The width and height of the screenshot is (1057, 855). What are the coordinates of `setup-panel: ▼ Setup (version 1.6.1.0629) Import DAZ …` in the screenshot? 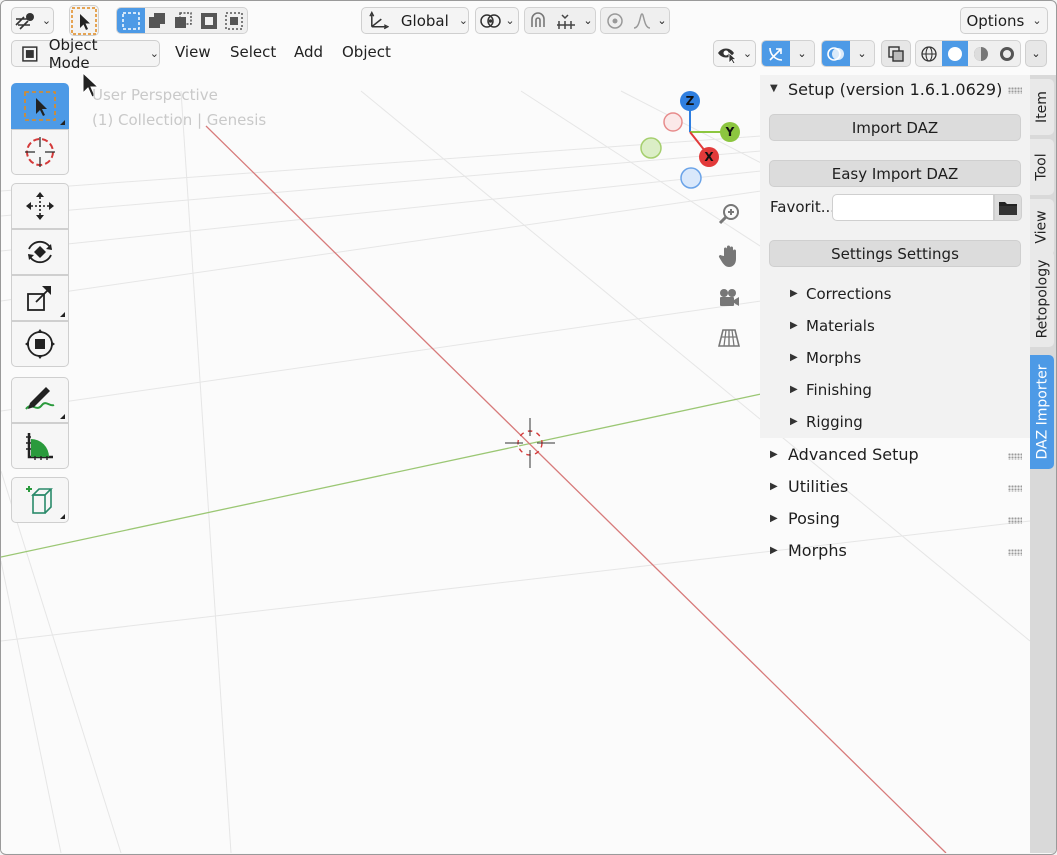 It's located at (895, 256).